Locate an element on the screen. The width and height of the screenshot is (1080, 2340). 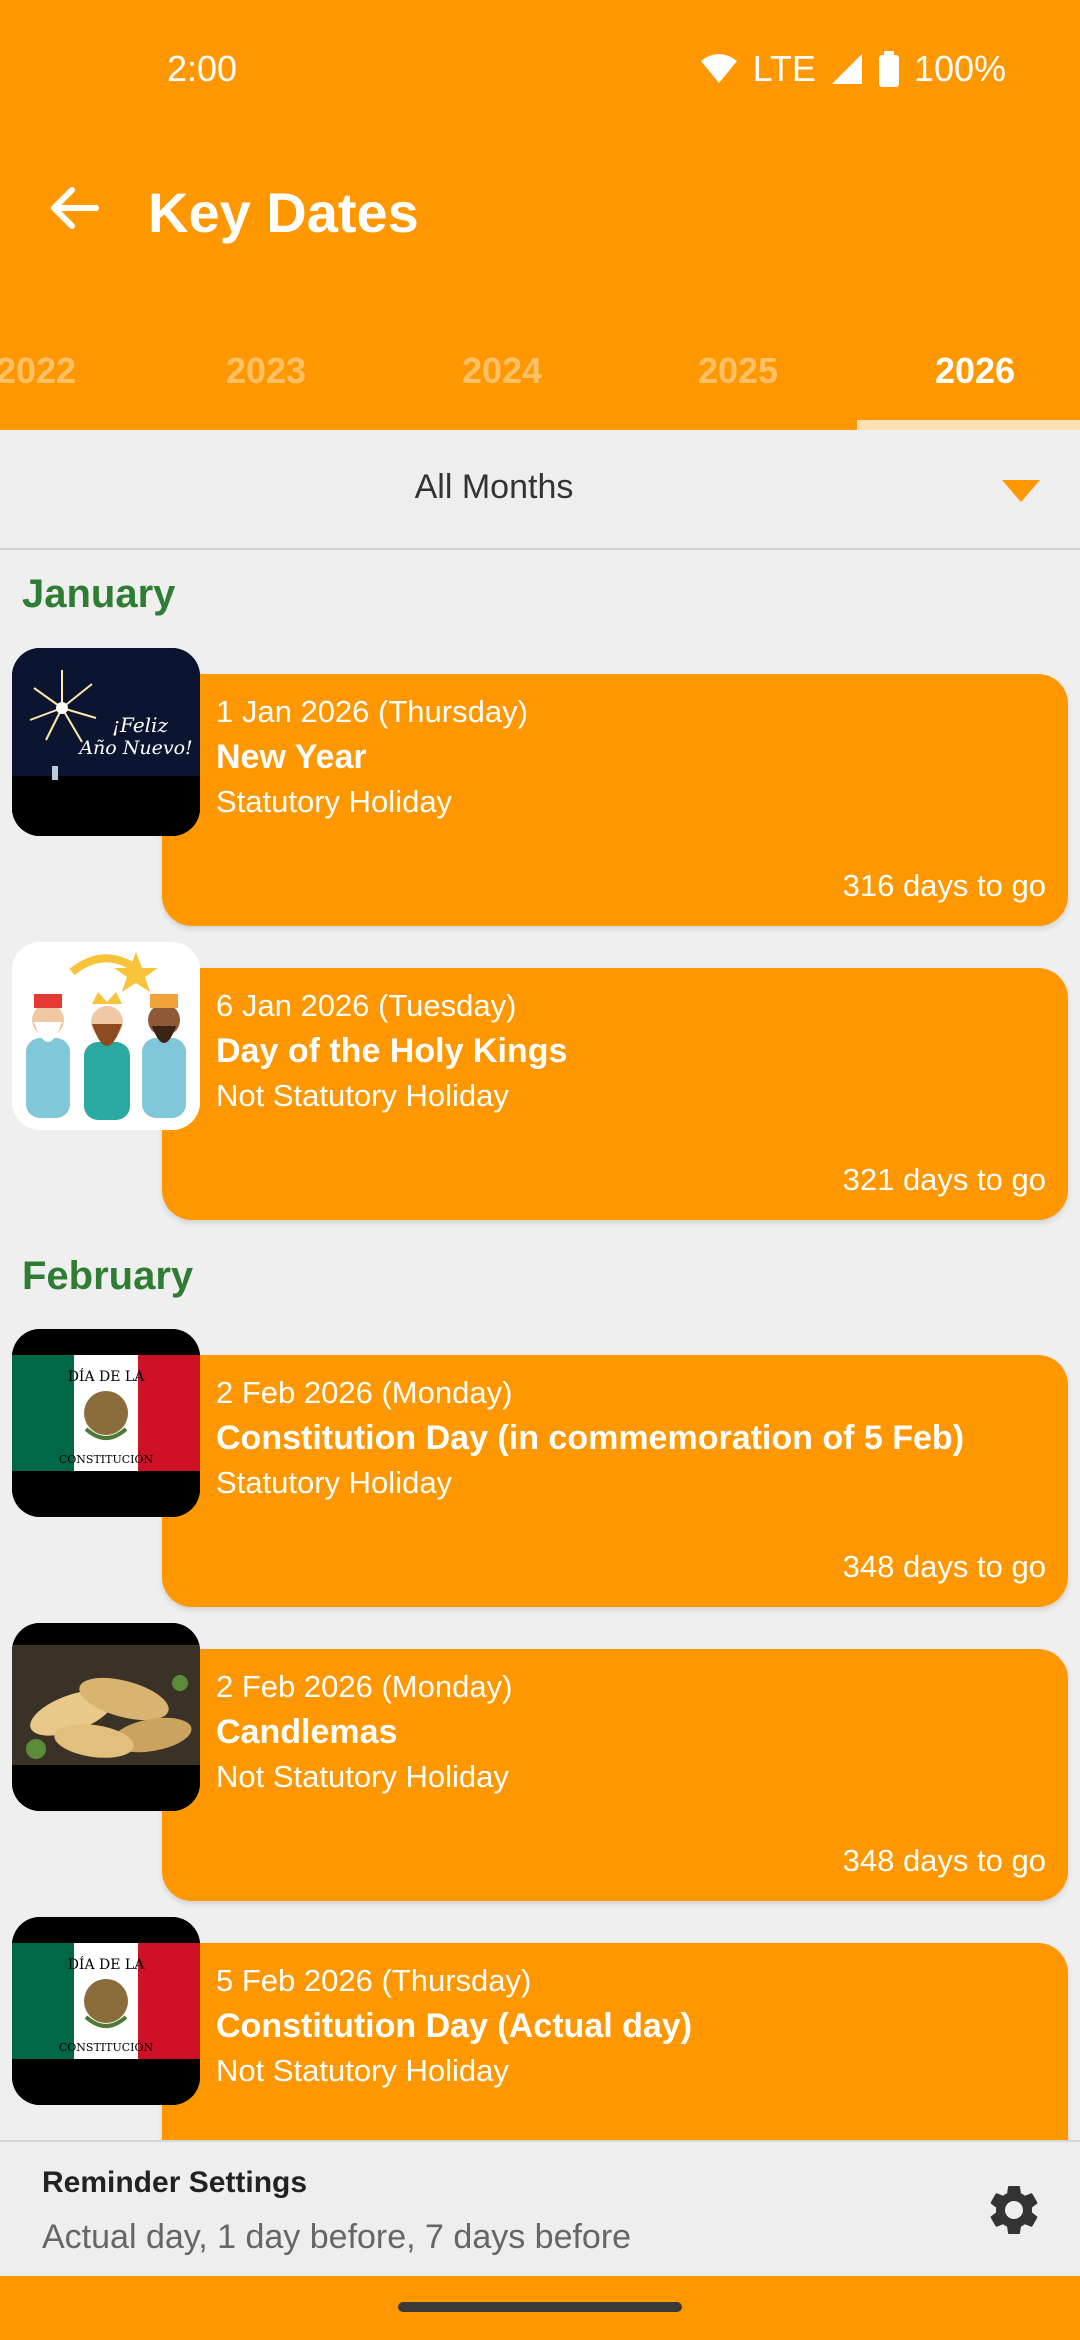
status-icons: LTE 100% is located at coordinates (852, 69).